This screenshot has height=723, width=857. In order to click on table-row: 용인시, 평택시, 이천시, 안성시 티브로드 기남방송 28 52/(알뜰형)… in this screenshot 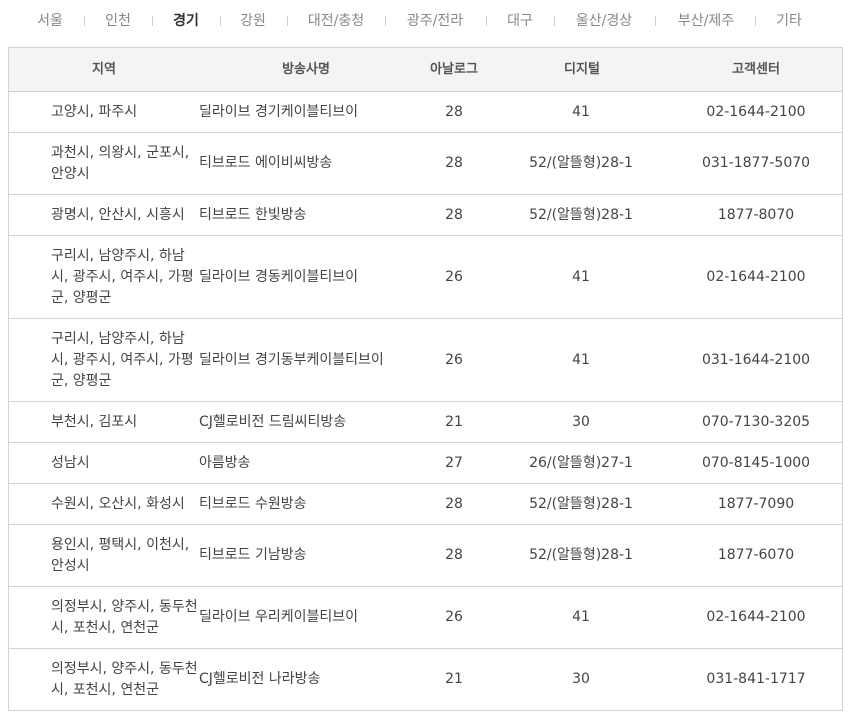, I will do `click(425, 556)`.